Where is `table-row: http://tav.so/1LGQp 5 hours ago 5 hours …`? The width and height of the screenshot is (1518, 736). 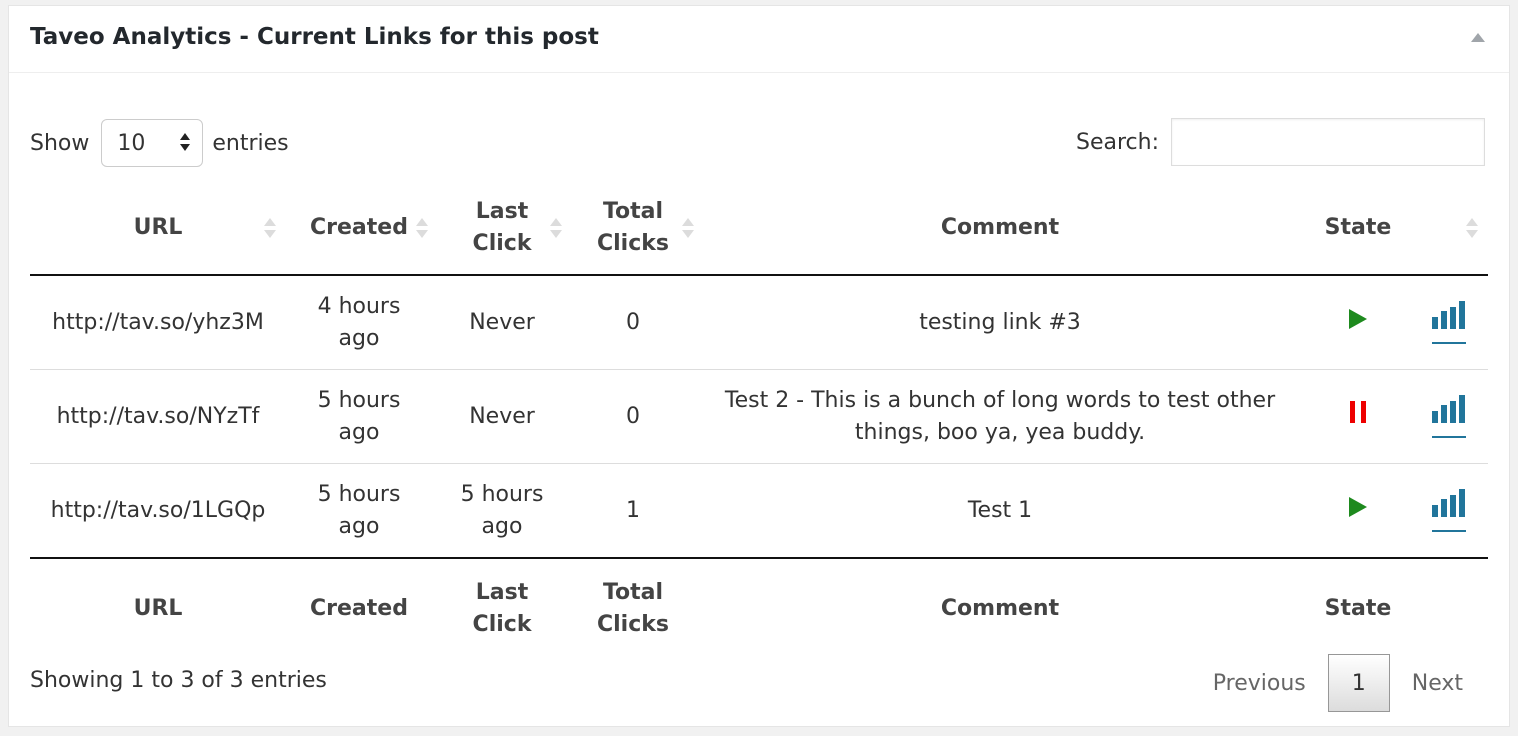 table-row: http://tav.so/1LGQp 5 hours ago 5 hours … is located at coordinates (759, 510).